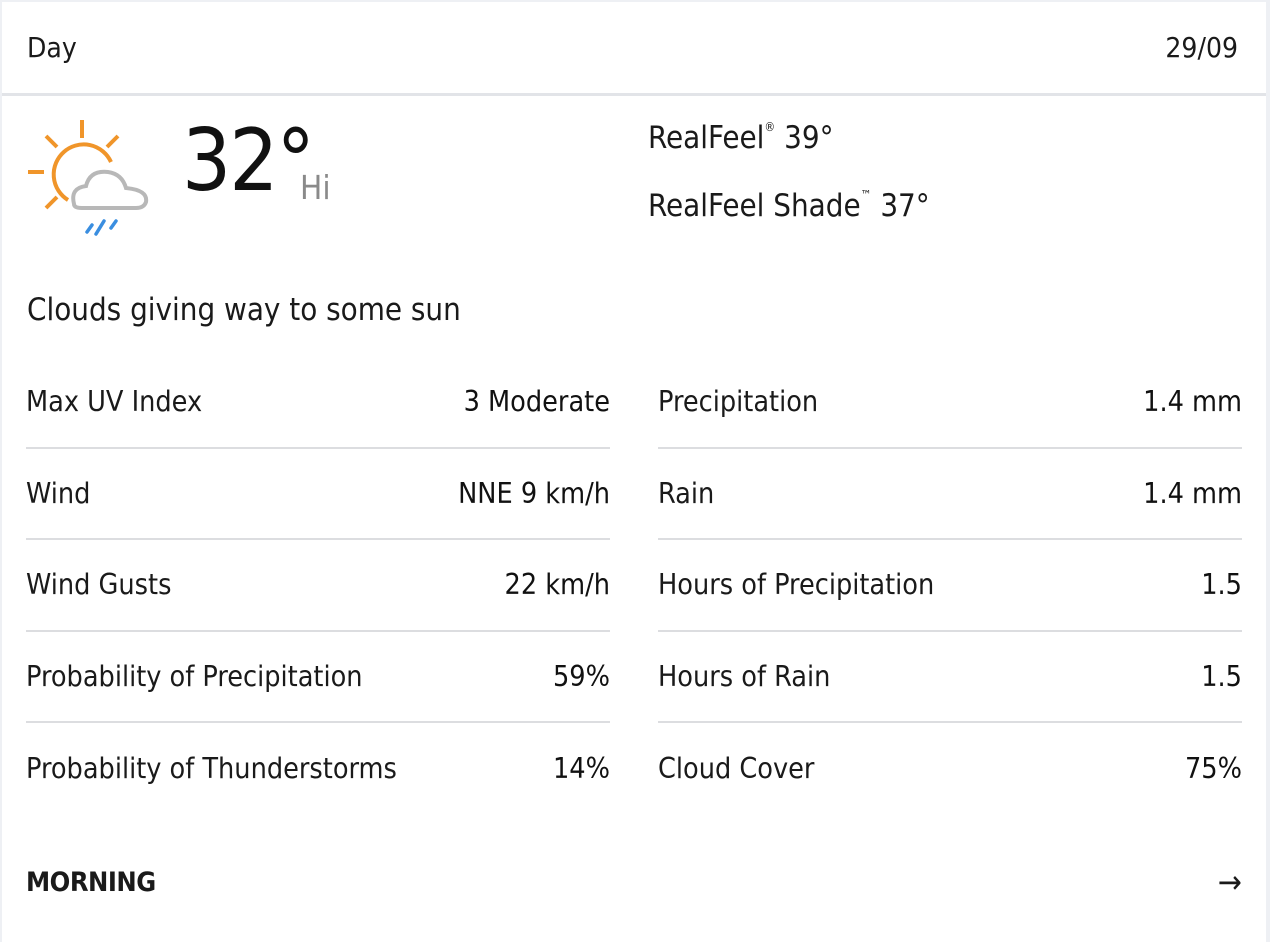  What do you see at coordinates (318, 494) in the screenshot?
I see `detail-row: Wind NNE 9 km/h` at bounding box center [318, 494].